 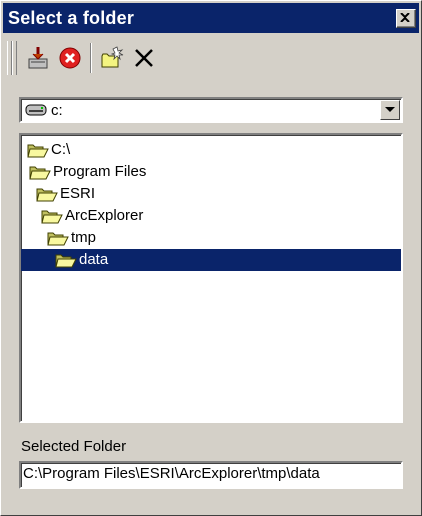 I want to click on drive-label: c:, so click(x=57, y=110).